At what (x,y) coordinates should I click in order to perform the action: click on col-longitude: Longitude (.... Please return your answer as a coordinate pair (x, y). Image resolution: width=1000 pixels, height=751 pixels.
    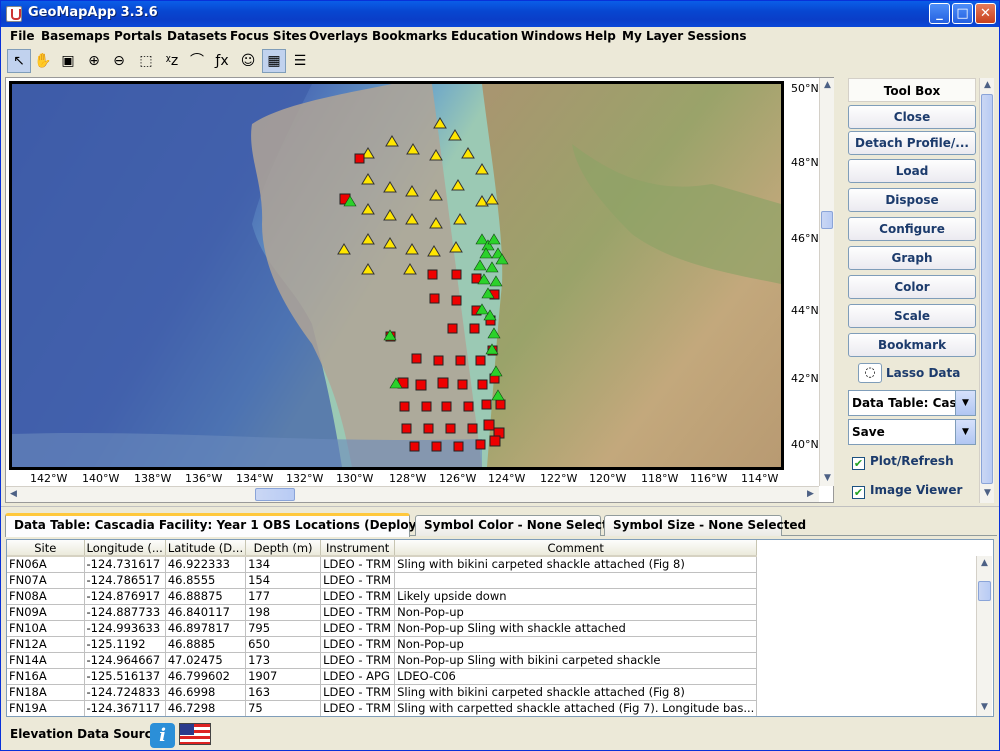
    Looking at the image, I should click on (125, 548).